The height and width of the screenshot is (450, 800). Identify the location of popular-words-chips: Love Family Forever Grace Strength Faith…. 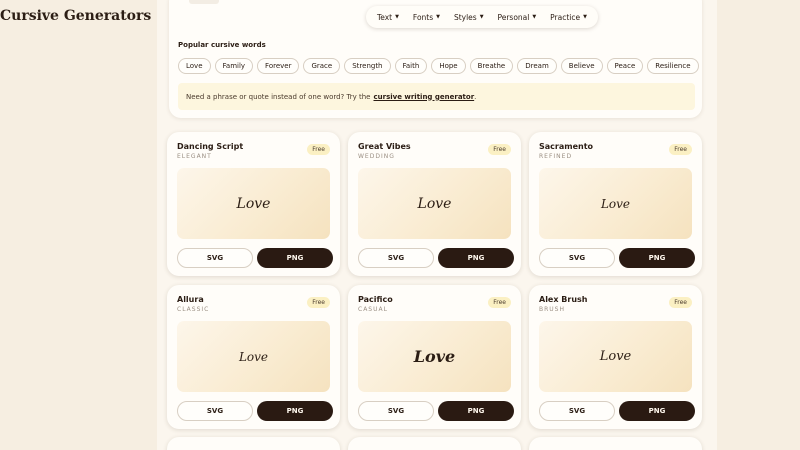
(438, 66).